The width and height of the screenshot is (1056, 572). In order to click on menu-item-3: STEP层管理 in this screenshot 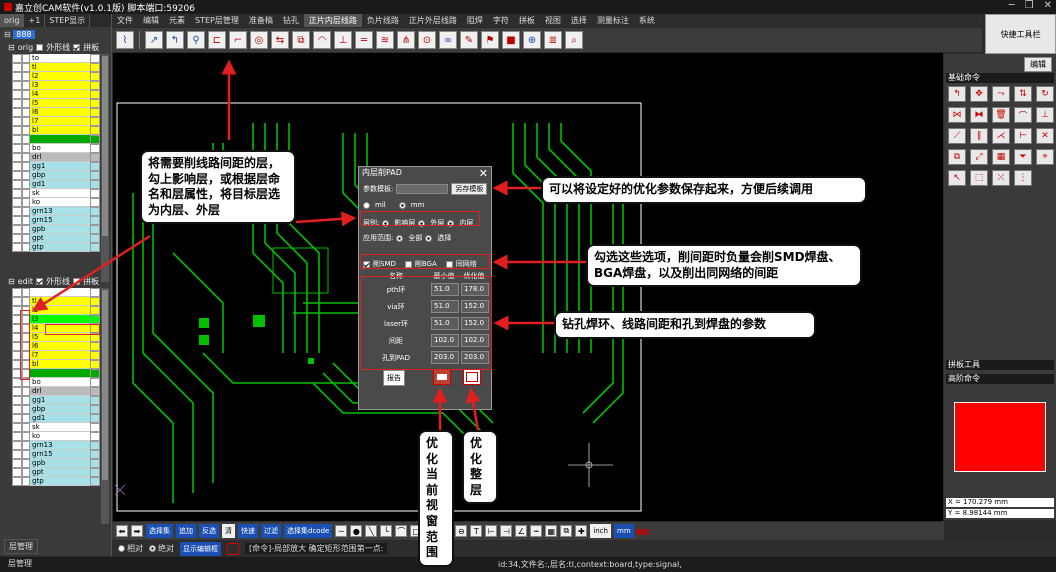, I will do `click(217, 20)`.